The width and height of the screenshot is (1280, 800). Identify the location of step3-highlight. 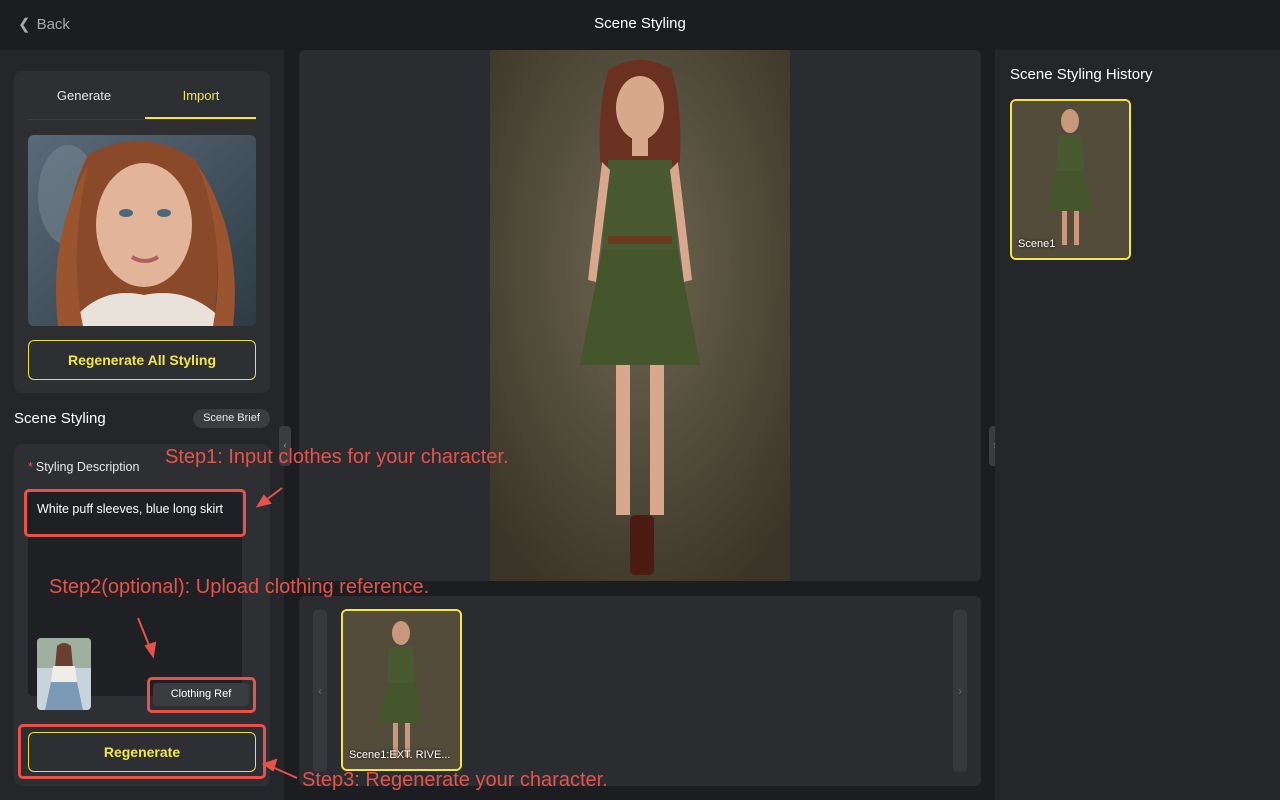
(142, 751).